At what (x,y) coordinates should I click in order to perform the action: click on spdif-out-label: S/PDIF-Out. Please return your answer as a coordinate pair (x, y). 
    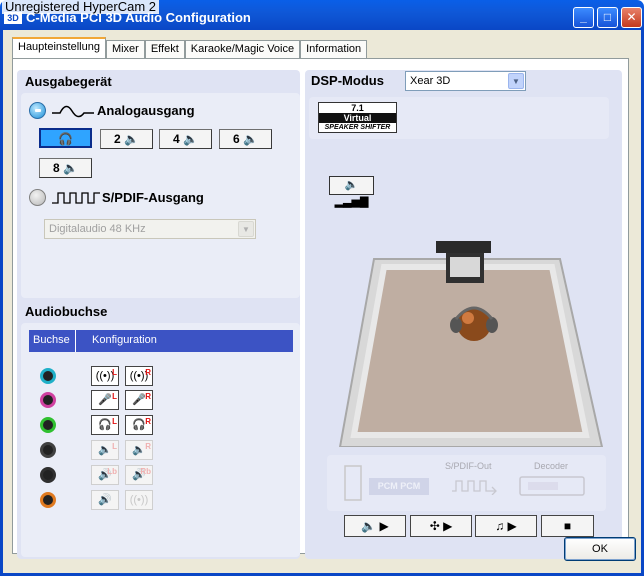
    Looking at the image, I should click on (468, 466).